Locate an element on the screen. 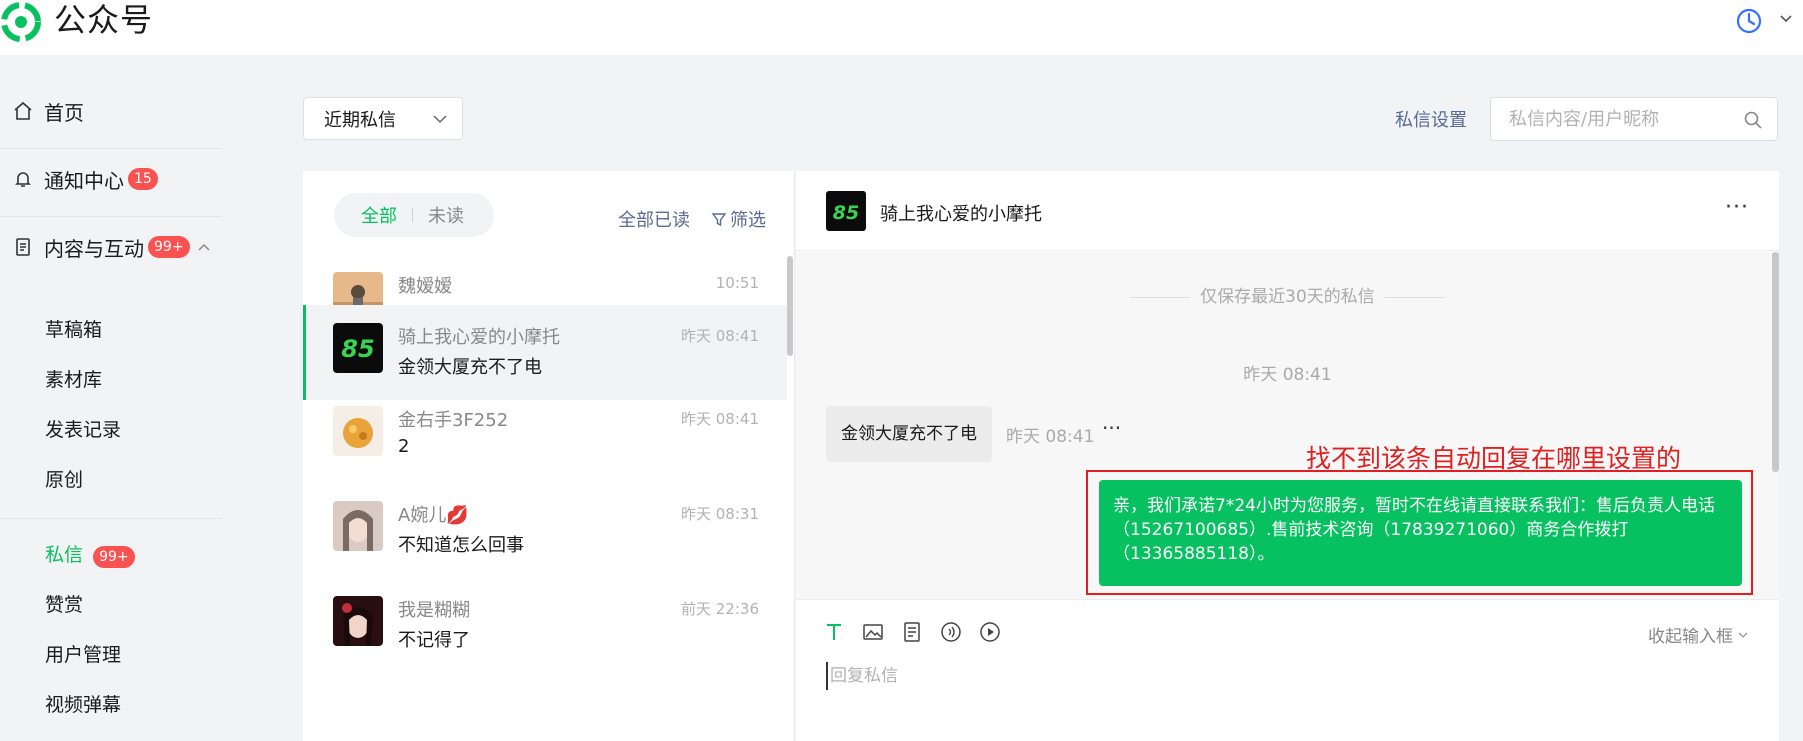  content-badge: 99+ is located at coordinates (169, 247).